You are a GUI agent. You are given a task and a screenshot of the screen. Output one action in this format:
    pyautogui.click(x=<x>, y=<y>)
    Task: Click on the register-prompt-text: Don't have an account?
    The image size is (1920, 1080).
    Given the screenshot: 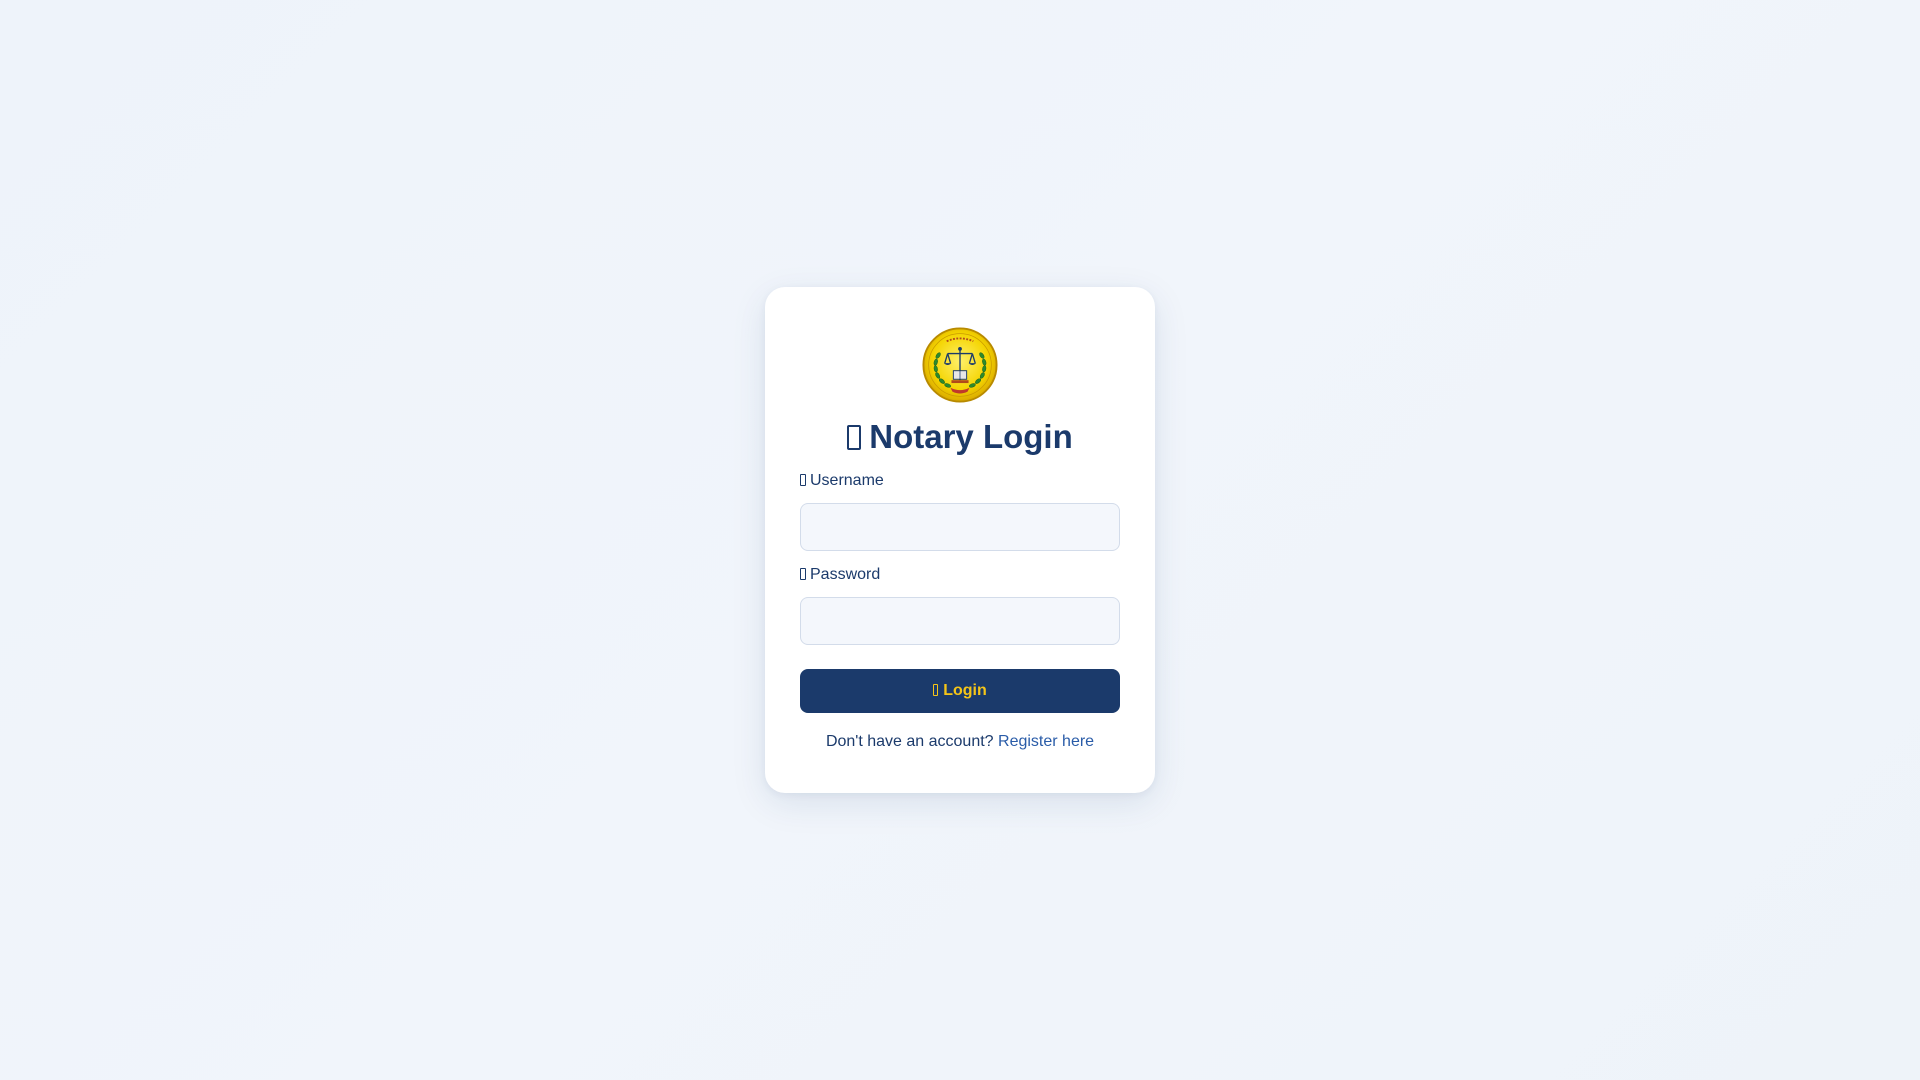 What is the action you would take?
    pyautogui.click(x=909, y=741)
    